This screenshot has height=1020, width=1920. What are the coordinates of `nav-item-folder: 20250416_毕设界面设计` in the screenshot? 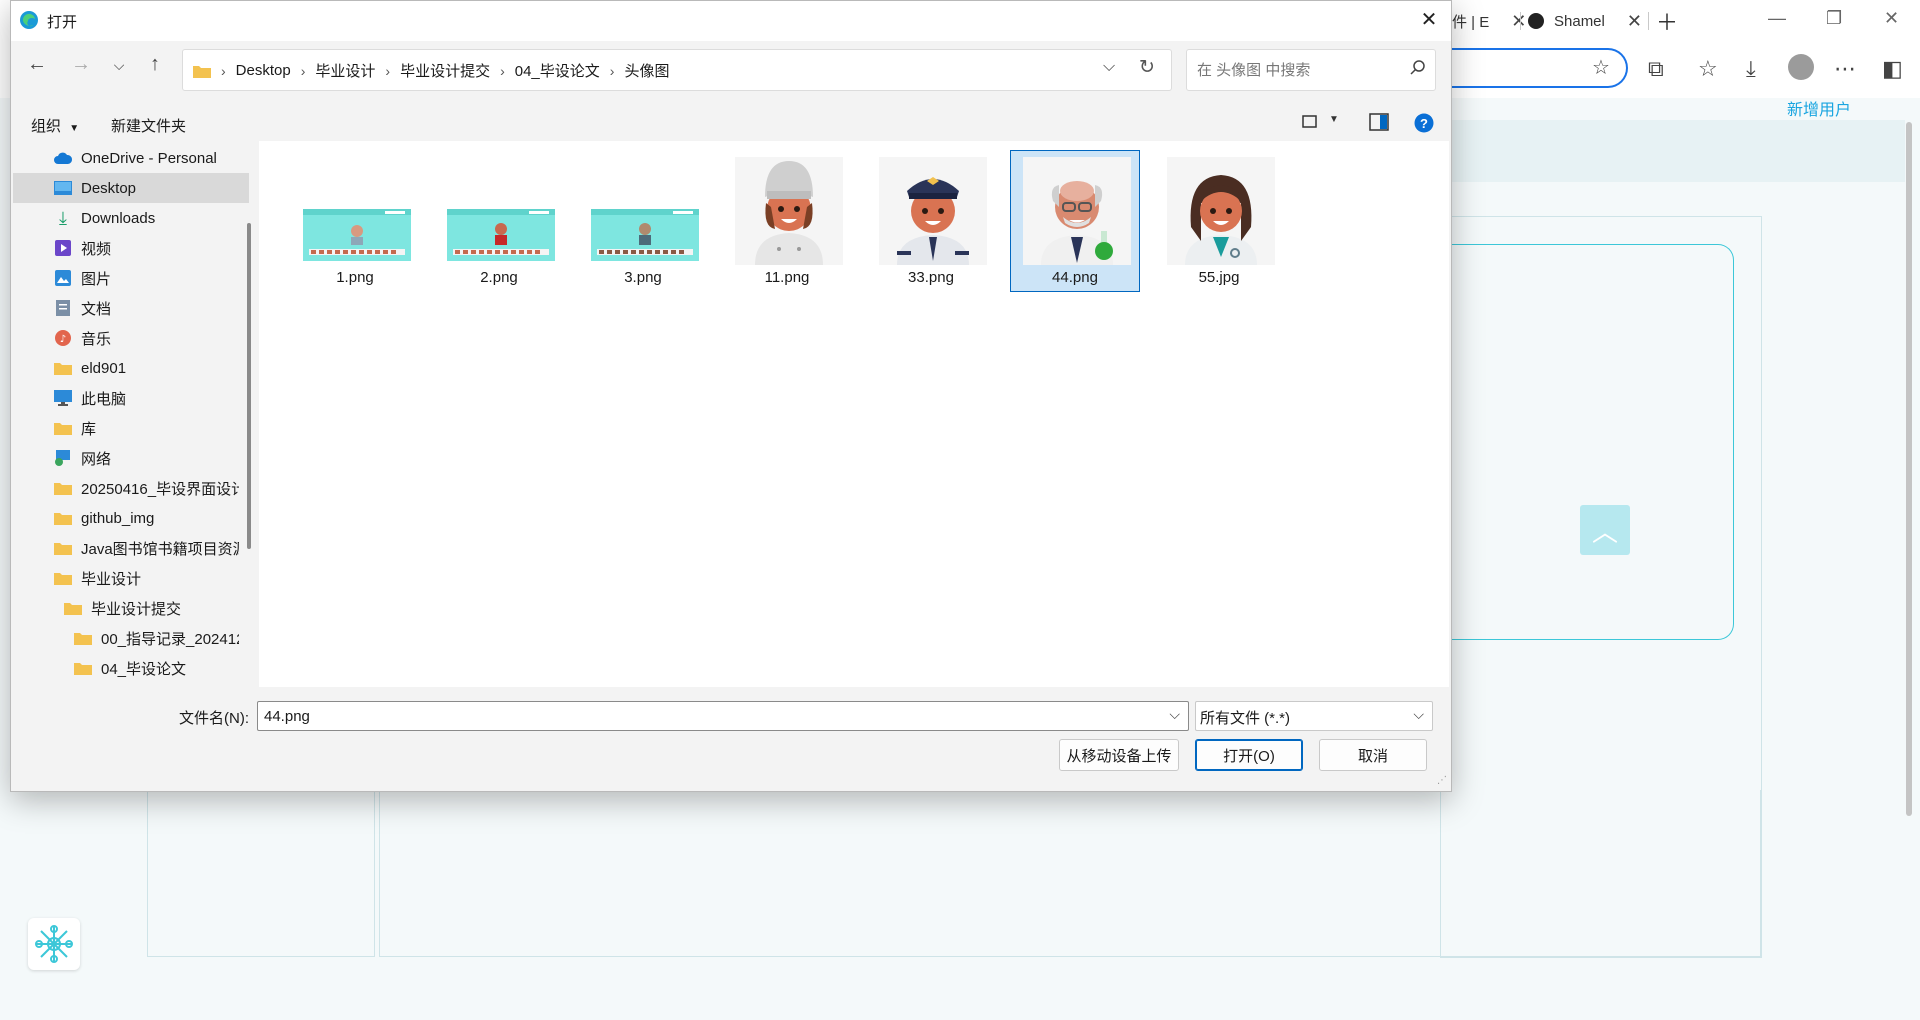 It's located at (126, 488).